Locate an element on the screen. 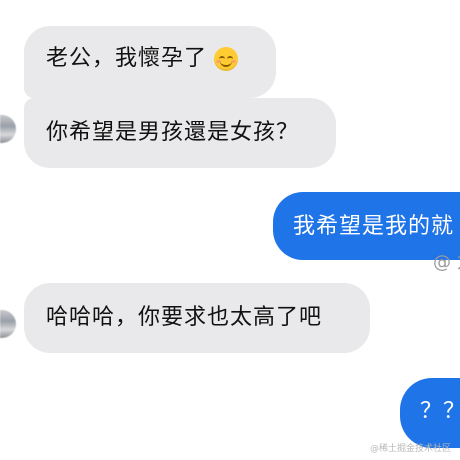 The image size is (460, 460). message-text: 我希望是我的就 is located at coordinates (374, 226).